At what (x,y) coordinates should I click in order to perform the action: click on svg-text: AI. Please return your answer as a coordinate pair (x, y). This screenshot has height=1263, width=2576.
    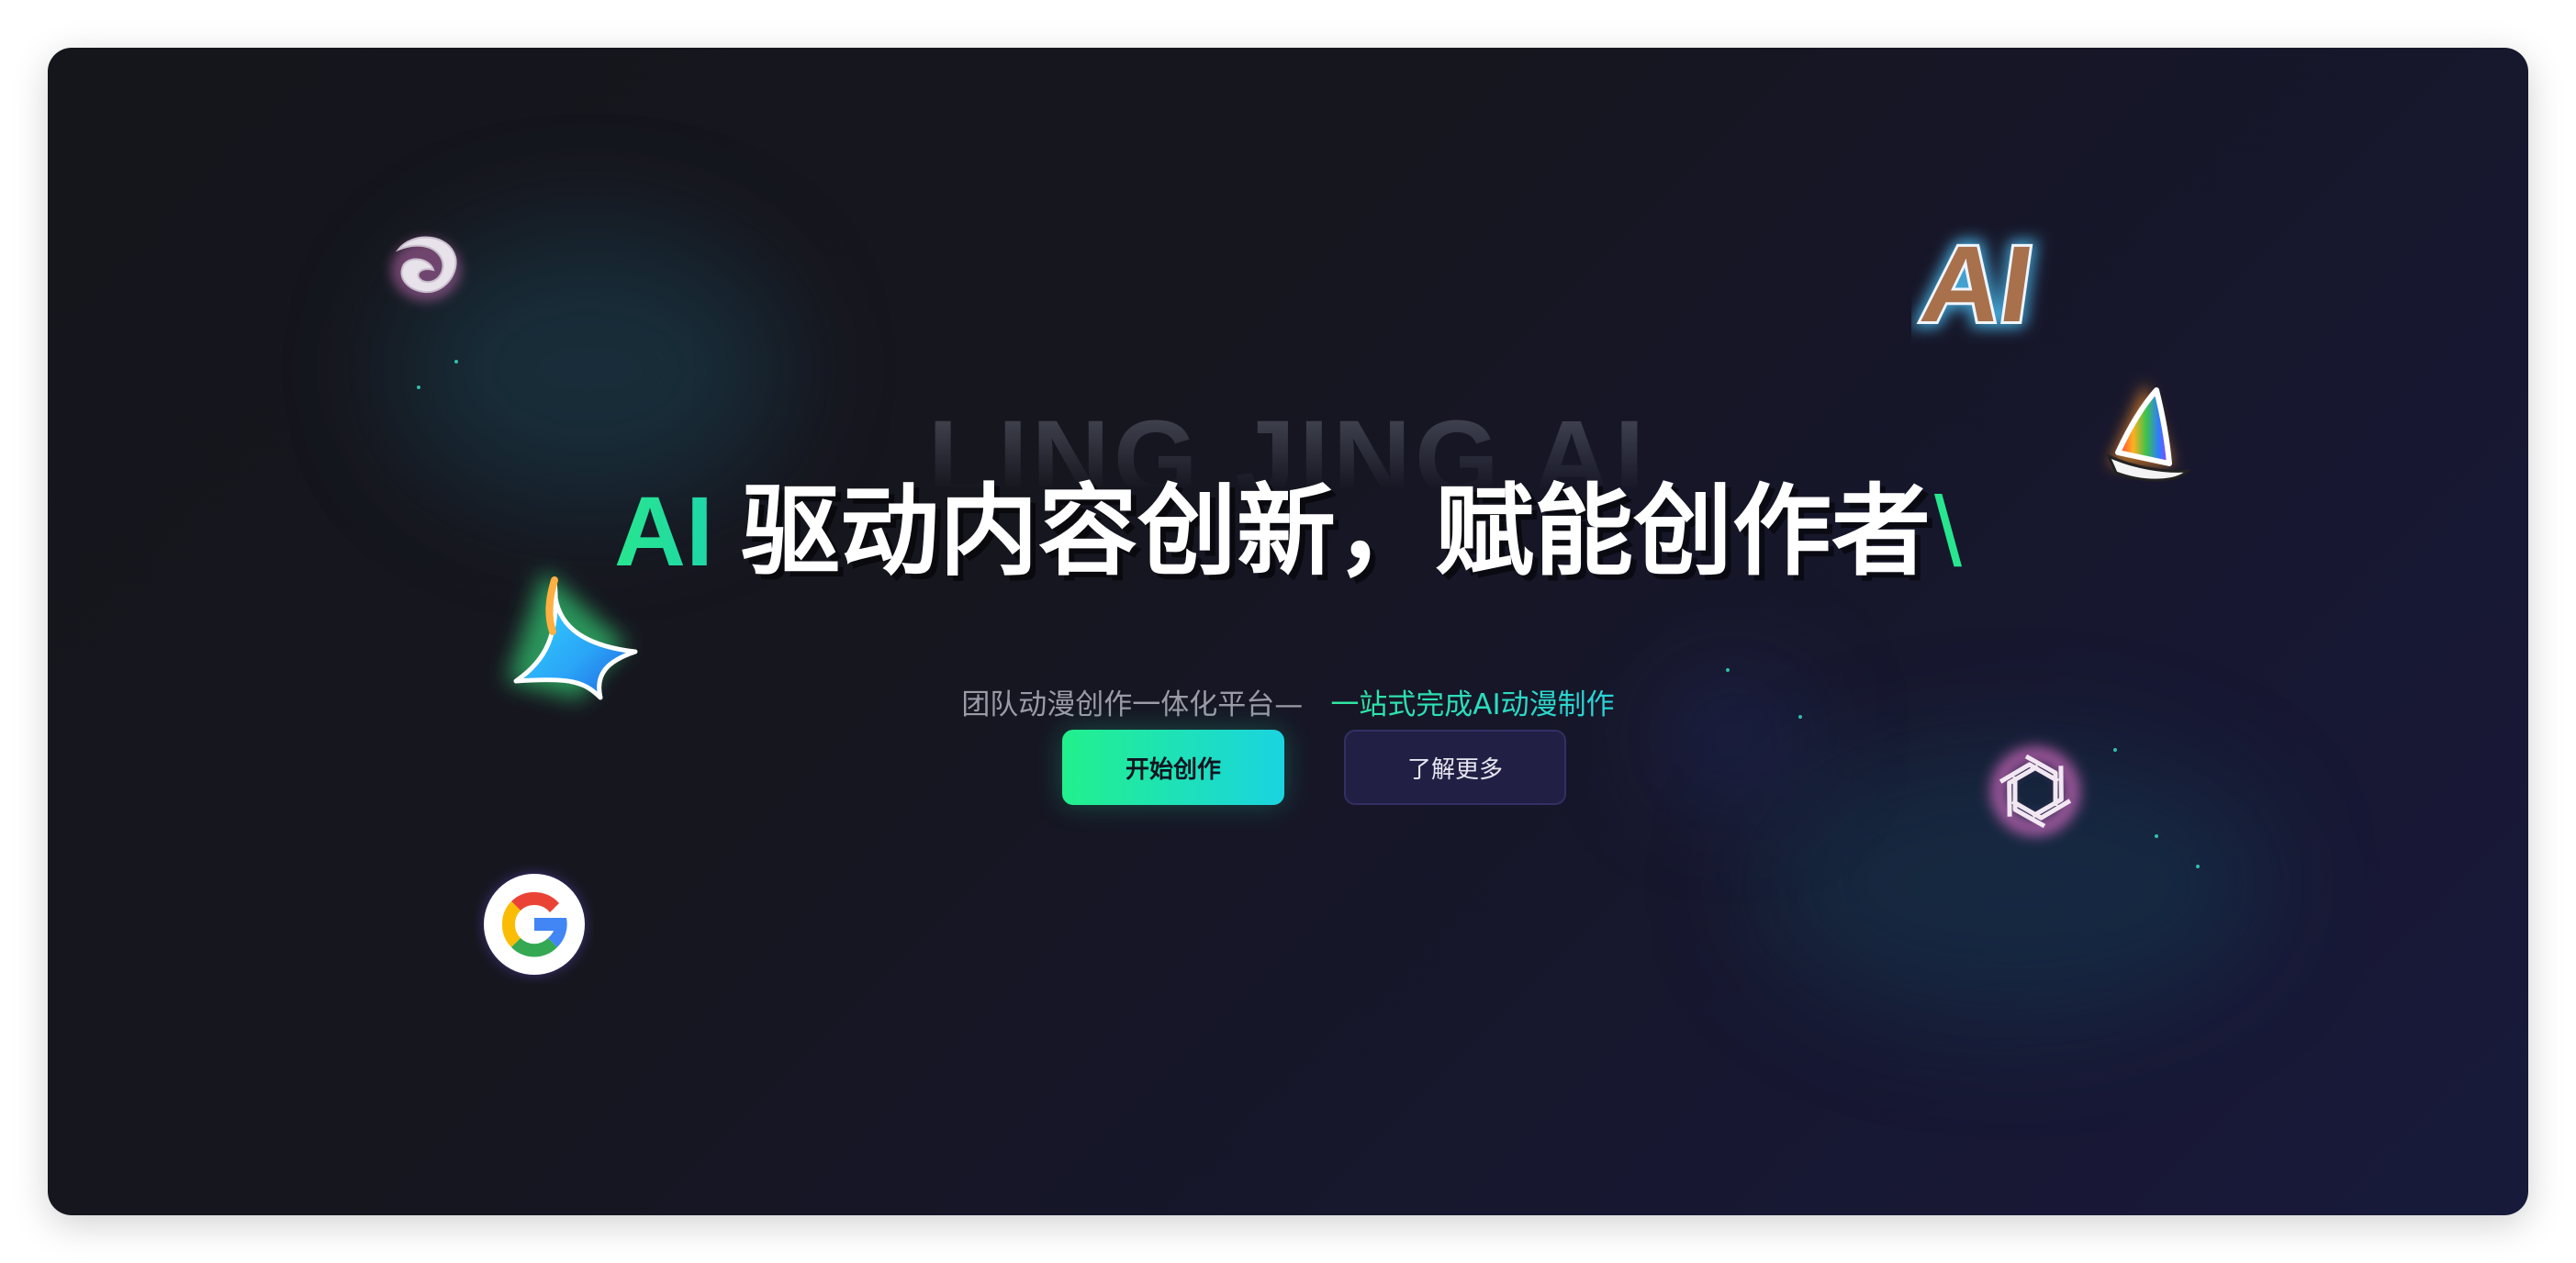
    Looking at the image, I should click on (1977, 285).